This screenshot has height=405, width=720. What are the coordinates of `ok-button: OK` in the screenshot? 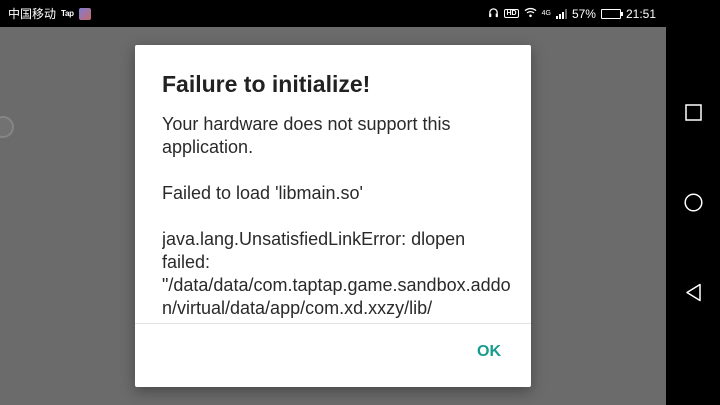 It's located at (489, 352).